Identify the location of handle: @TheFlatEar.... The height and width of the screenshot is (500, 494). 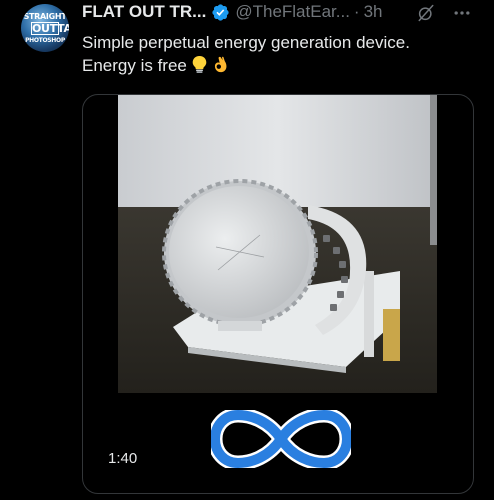
(292, 12).